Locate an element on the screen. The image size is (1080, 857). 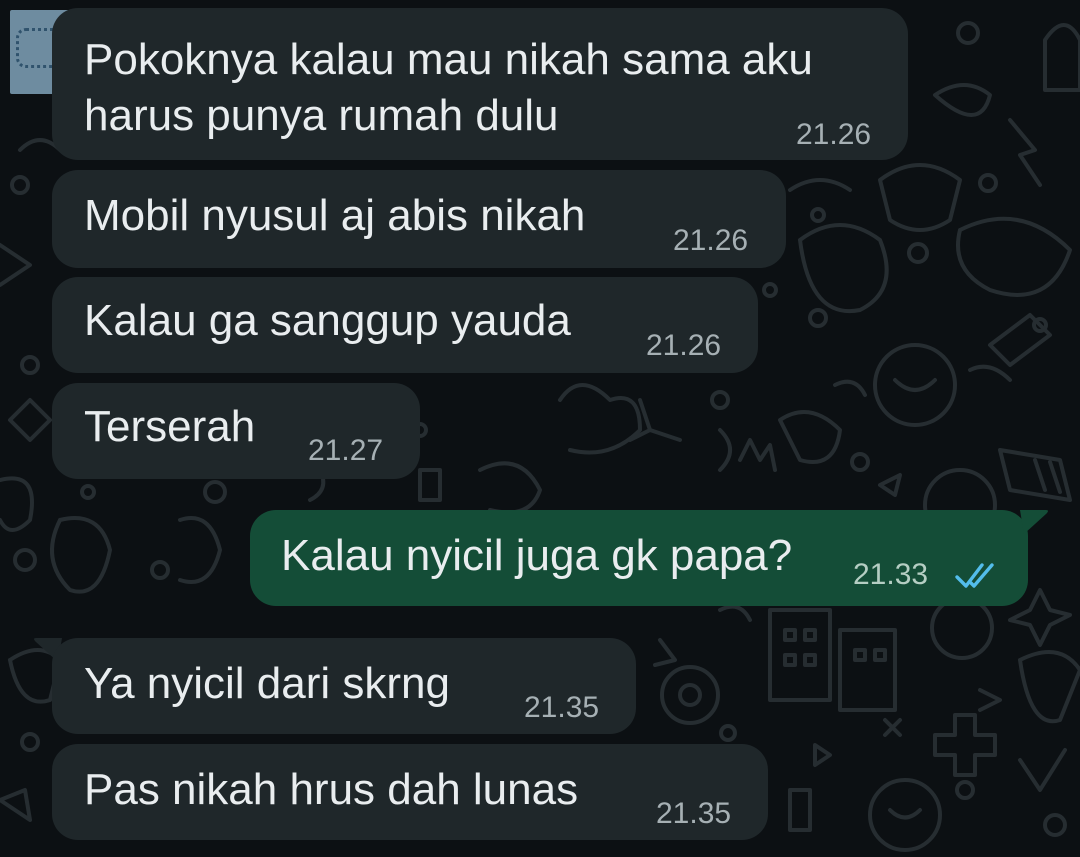
message-text-line: harus punya rumah dulu is located at coordinates (321, 115).